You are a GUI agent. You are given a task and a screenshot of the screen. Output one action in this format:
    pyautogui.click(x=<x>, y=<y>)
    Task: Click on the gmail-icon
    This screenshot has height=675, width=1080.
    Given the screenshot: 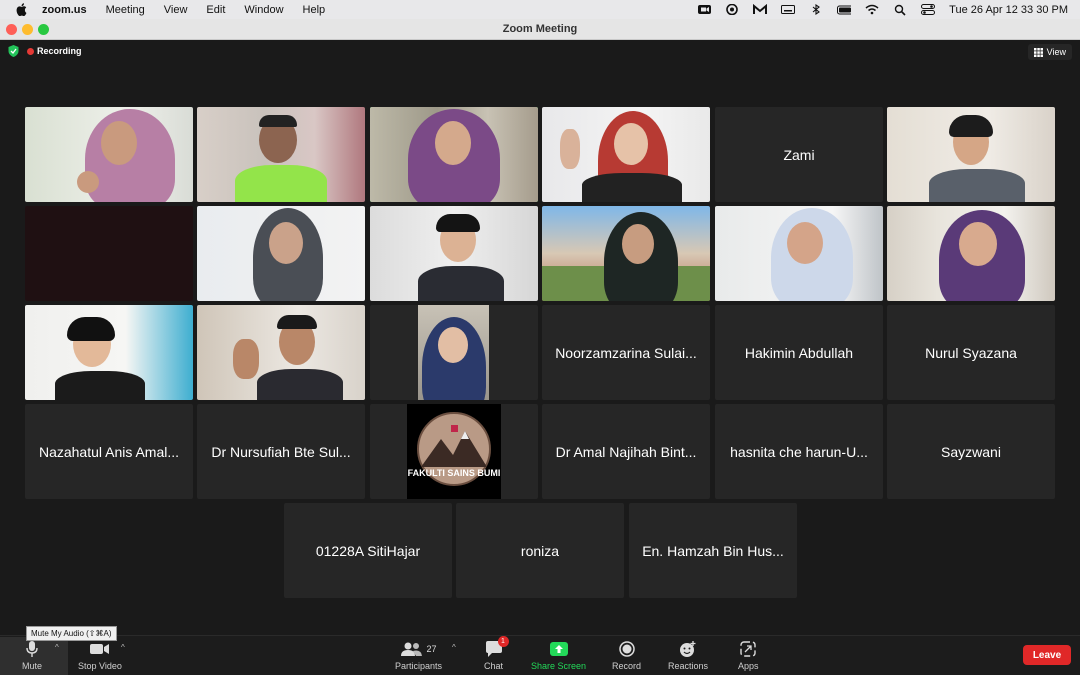 What is the action you would take?
    pyautogui.click(x=760, y=9)
    